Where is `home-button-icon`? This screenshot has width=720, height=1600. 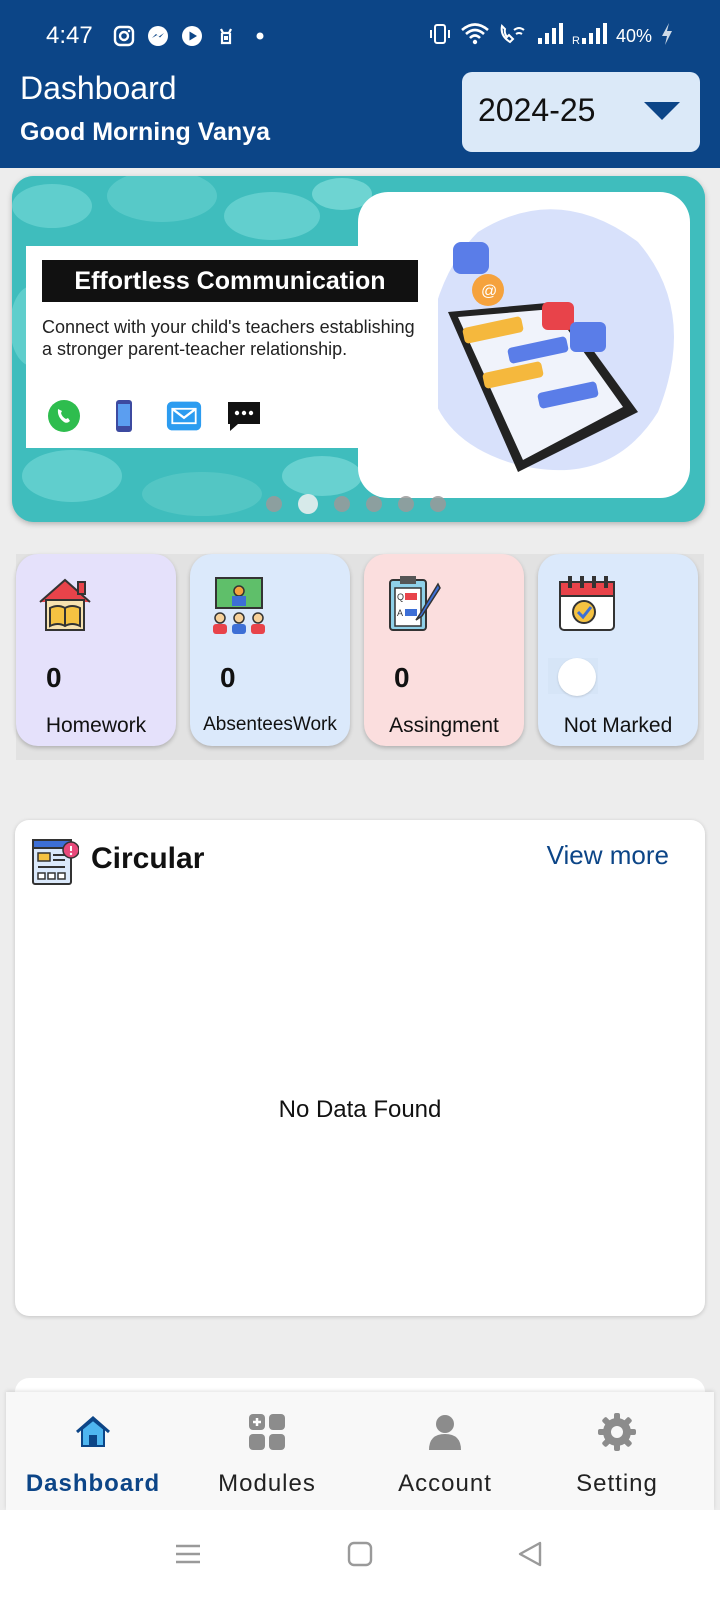 home-button-icon is located at coordinates (360, 1554).